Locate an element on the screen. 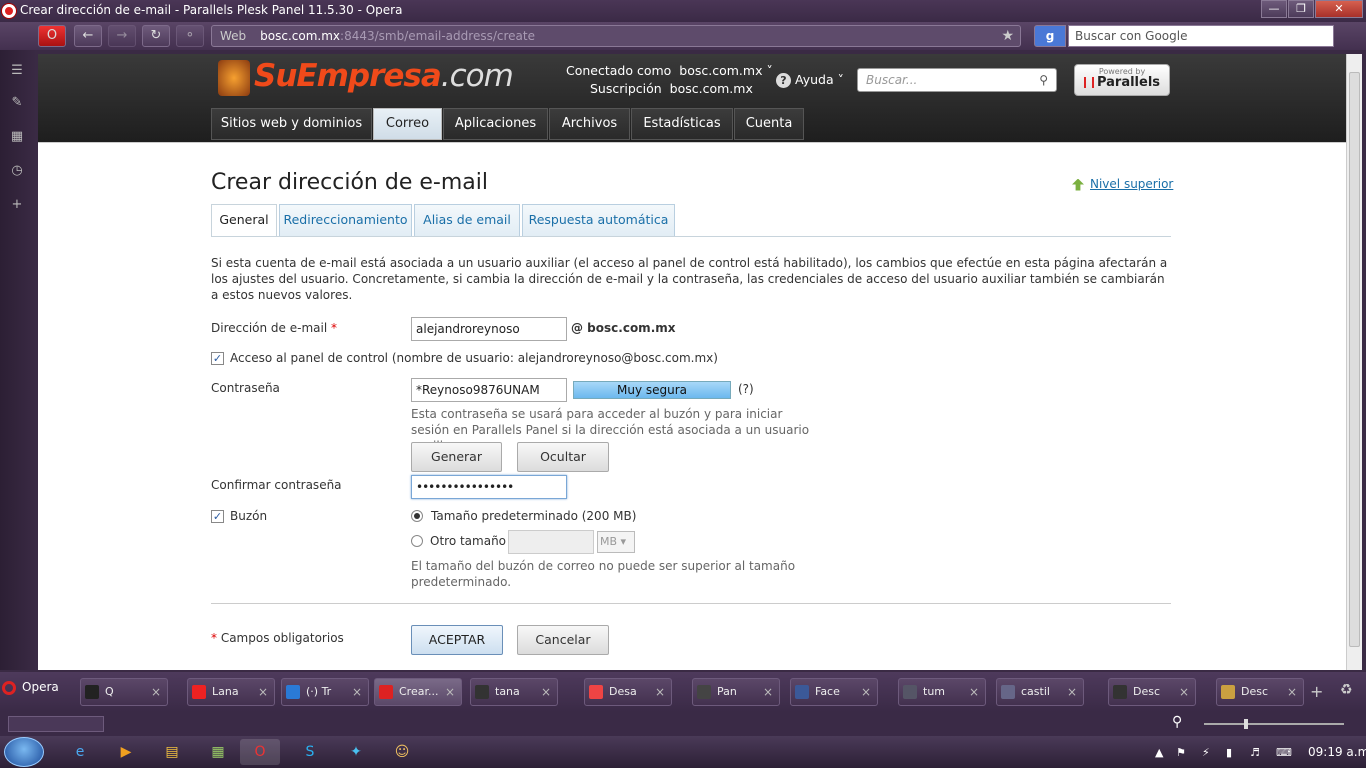 This screenshot has height=768, width=1366. power-icon: ⚡ is located at coordinates (1206, 752).